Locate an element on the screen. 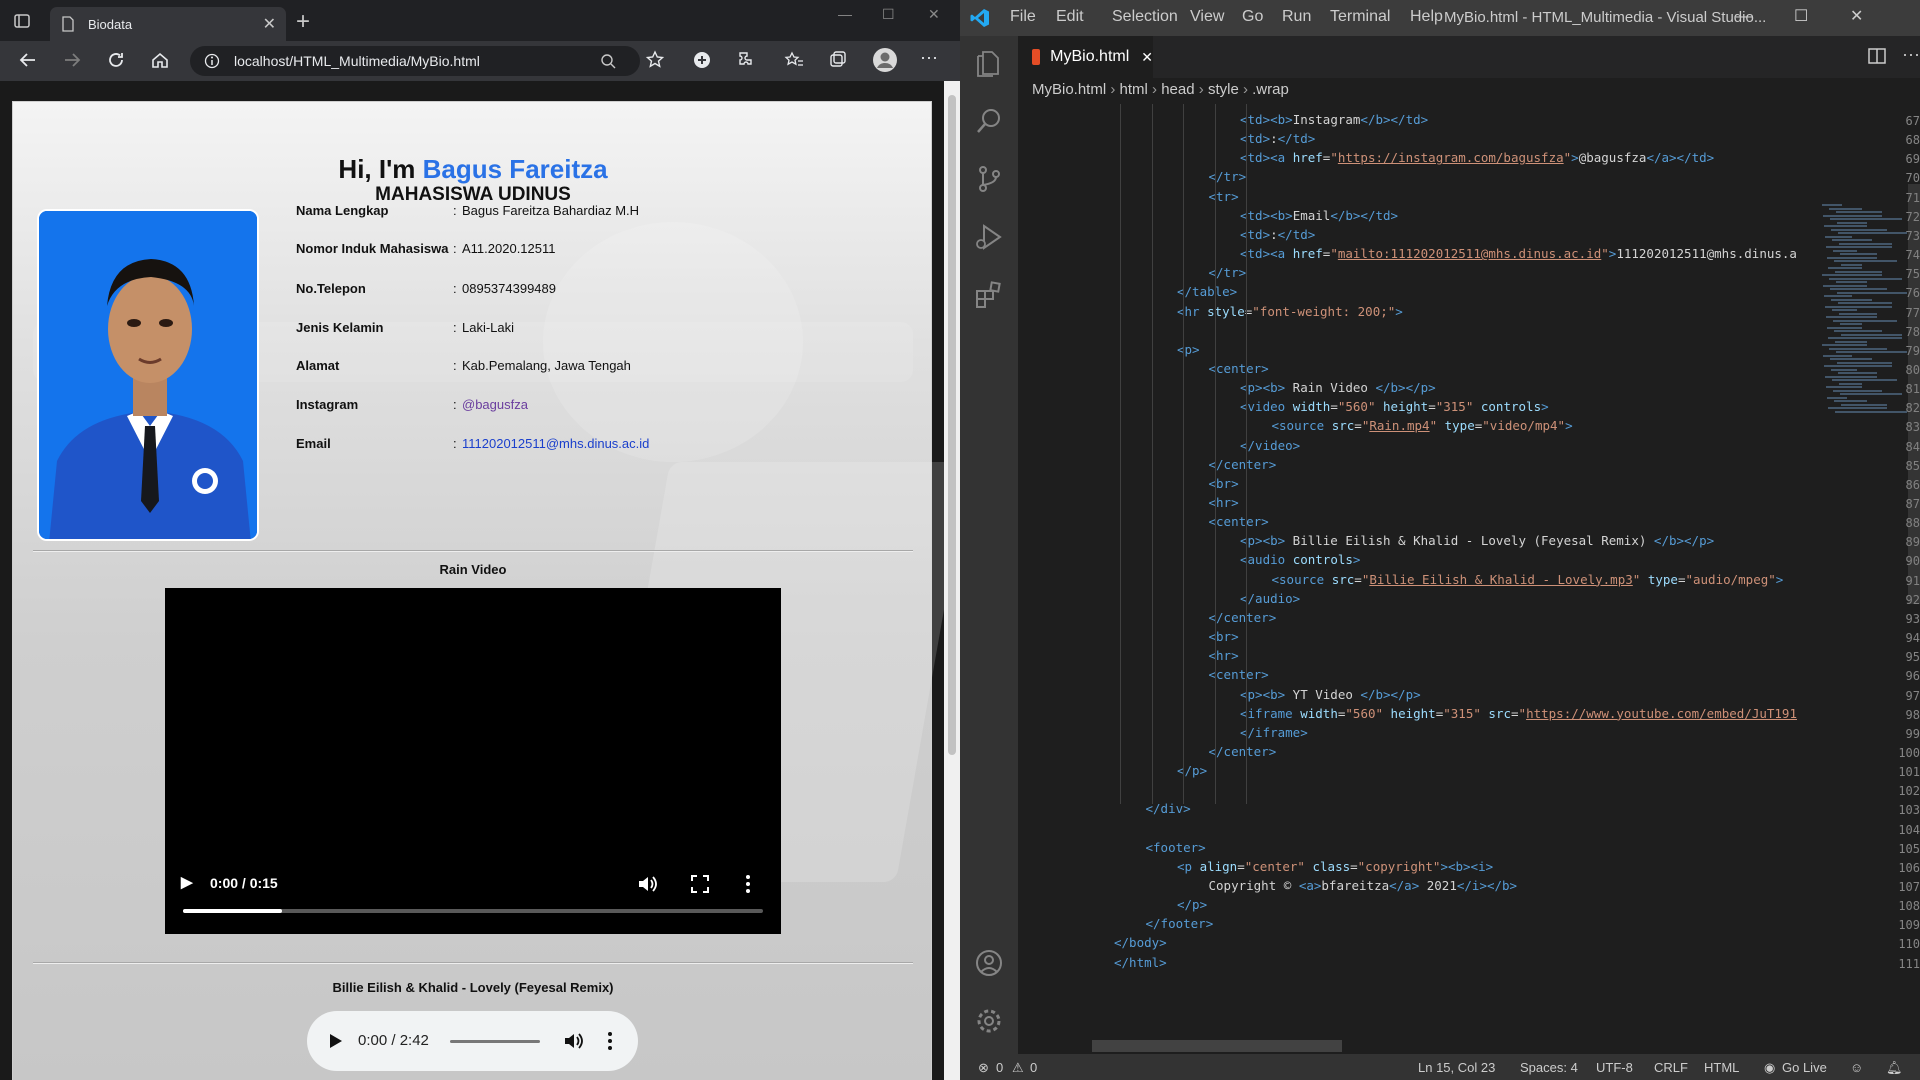 Image resolution: width=1920 pixels, height=1080 pixels. code-line: </p> is located at coordinates (1192, 904).